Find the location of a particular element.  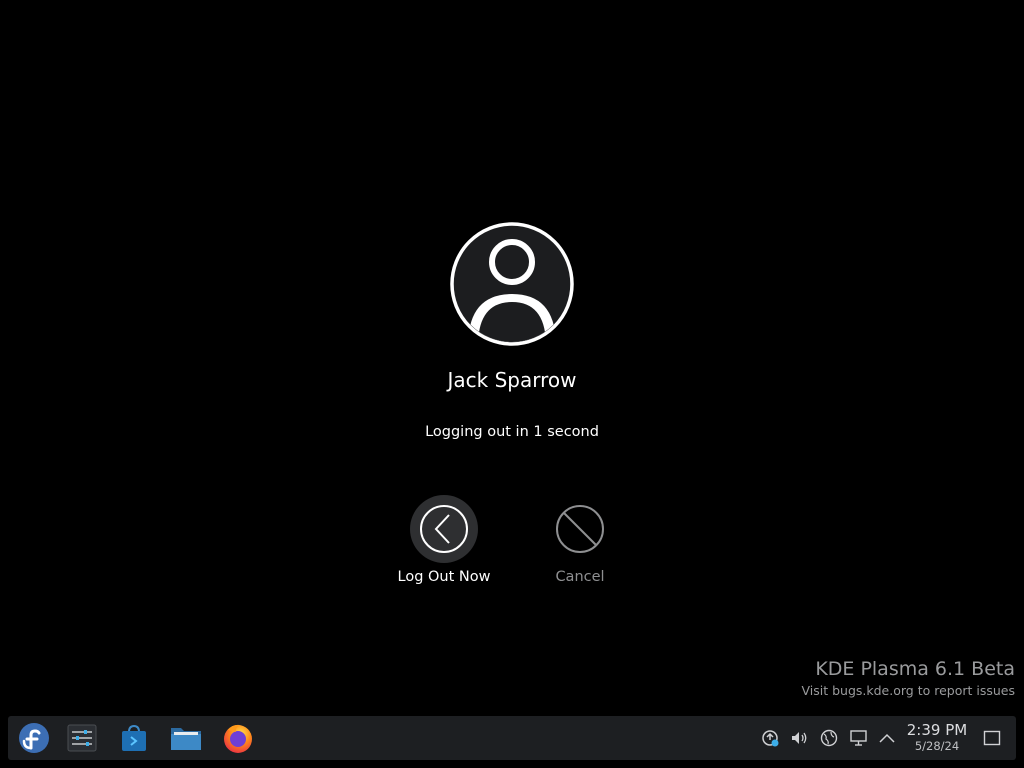

clock-time: 2:39 PM is located at coordinates (937, 730).